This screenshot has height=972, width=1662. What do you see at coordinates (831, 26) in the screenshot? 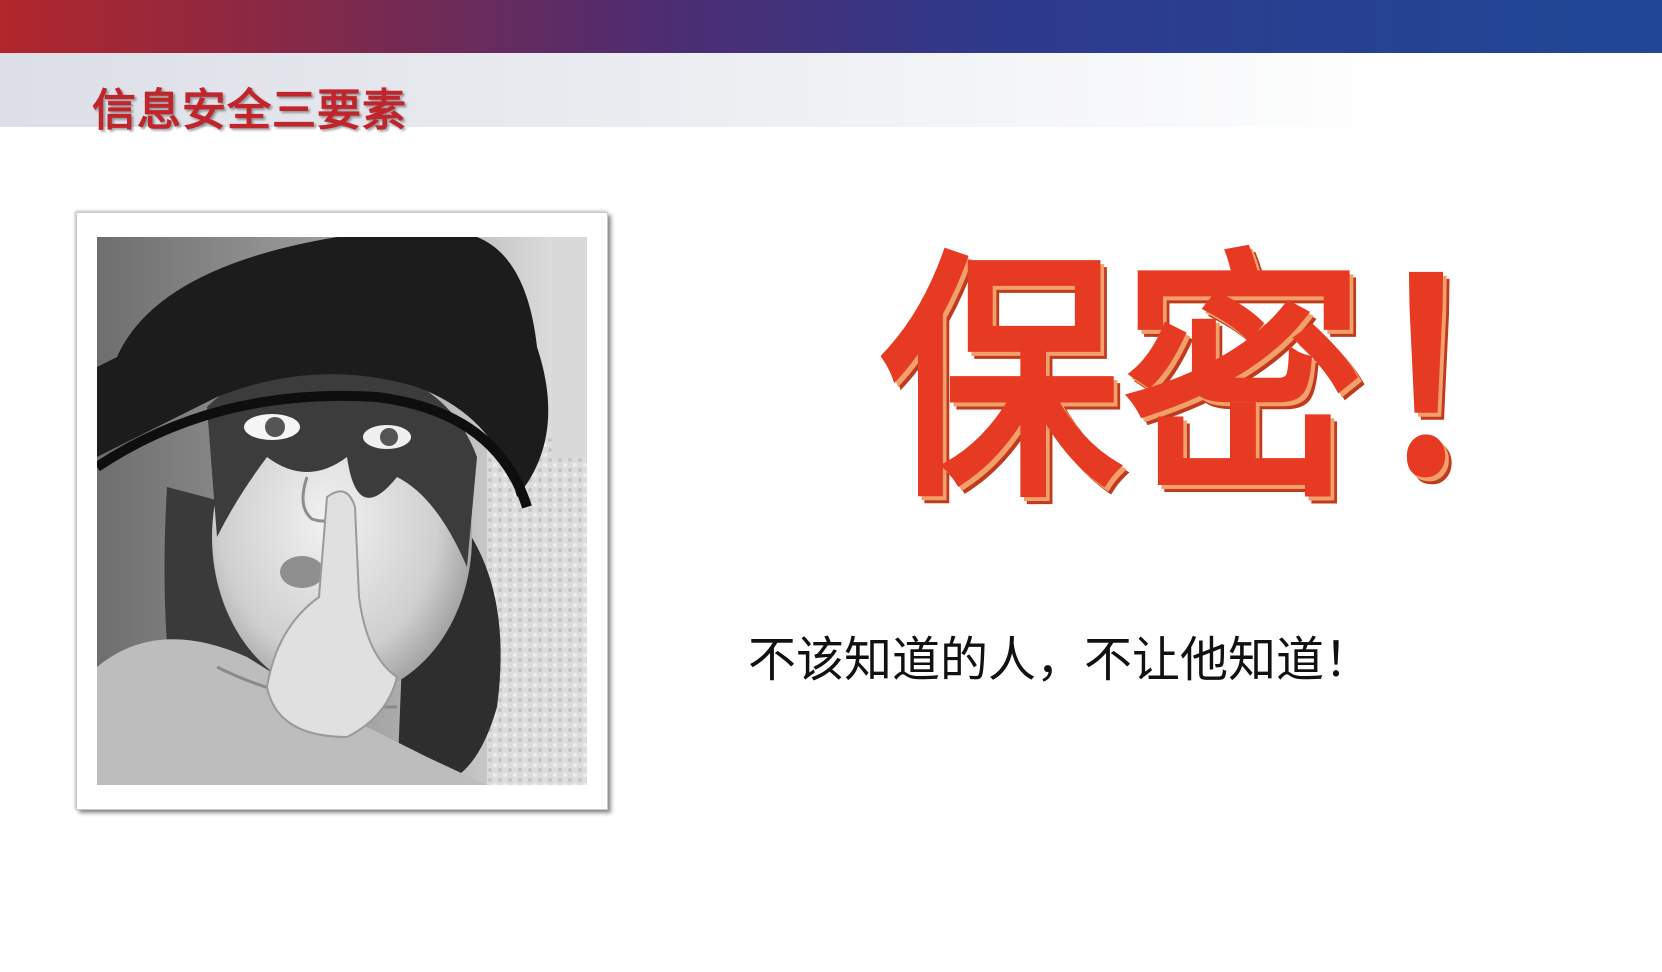
I see `top-gradient-bar` at bounding box center [831, 26].